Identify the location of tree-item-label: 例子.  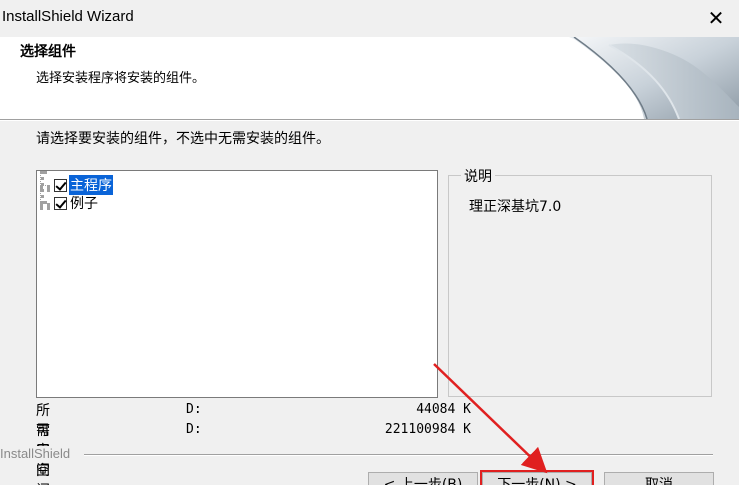
(84, 204).